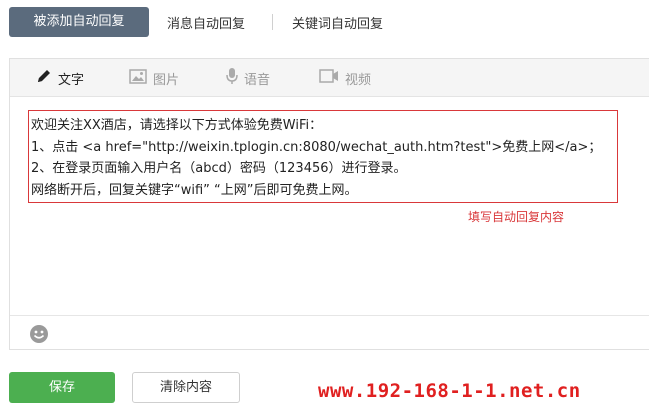 The height and width of the screenshot is (409, 649). Describe the element at coordinates (358, 80) in the screenshot. I see `media-type-video-label: 视频` at that location.